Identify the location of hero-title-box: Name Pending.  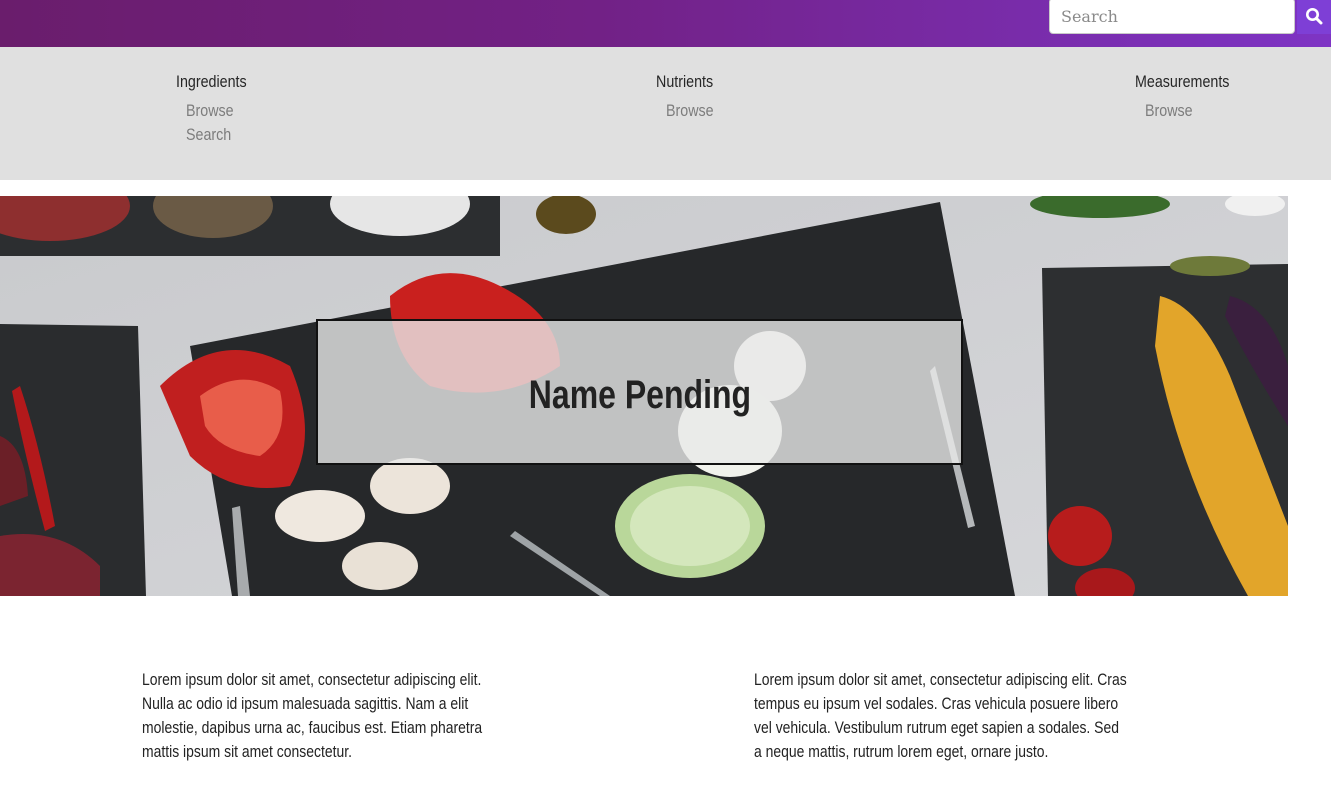
(639, 392).